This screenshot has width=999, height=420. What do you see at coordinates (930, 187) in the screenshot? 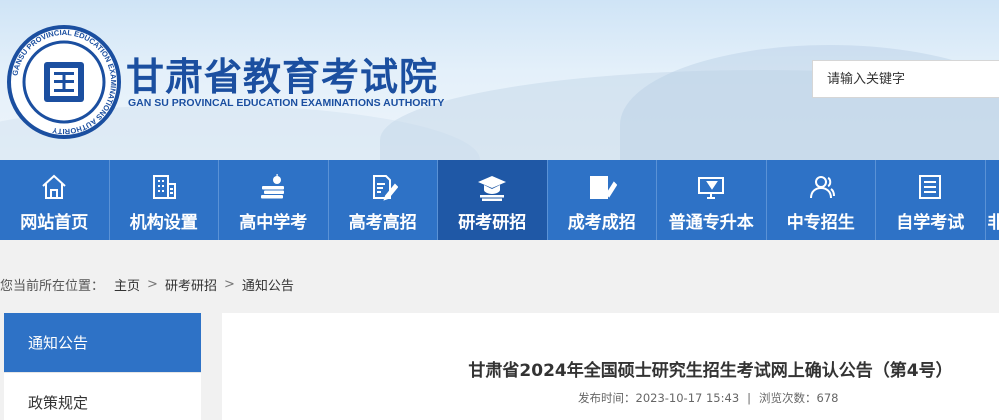
I see `document-list-icon` at bounding box center [930, 187].